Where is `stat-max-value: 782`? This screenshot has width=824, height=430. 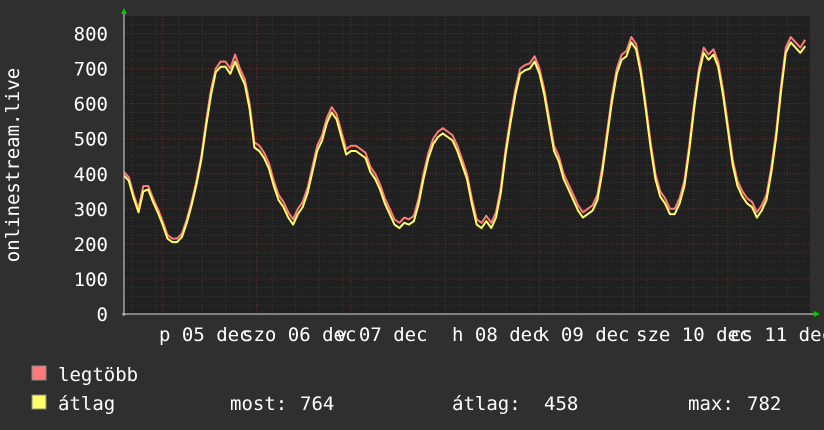 stat-max-value: 782 is located at coordinates (764, 404).